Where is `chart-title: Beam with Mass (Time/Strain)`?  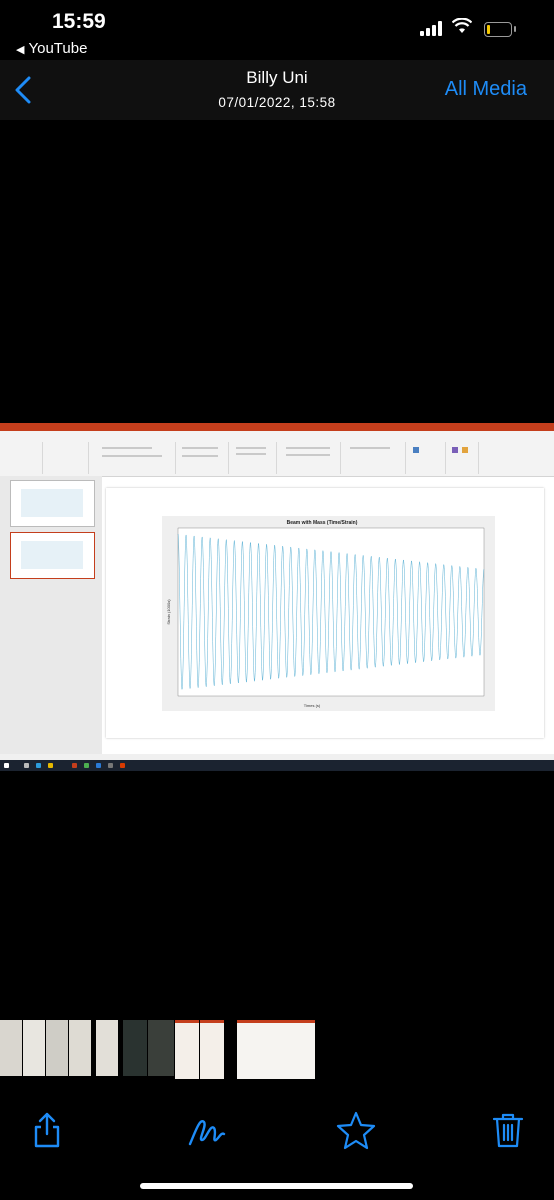
chart-title: Beam with Mass (Time/Strain) is located at coordinates (322, 523).